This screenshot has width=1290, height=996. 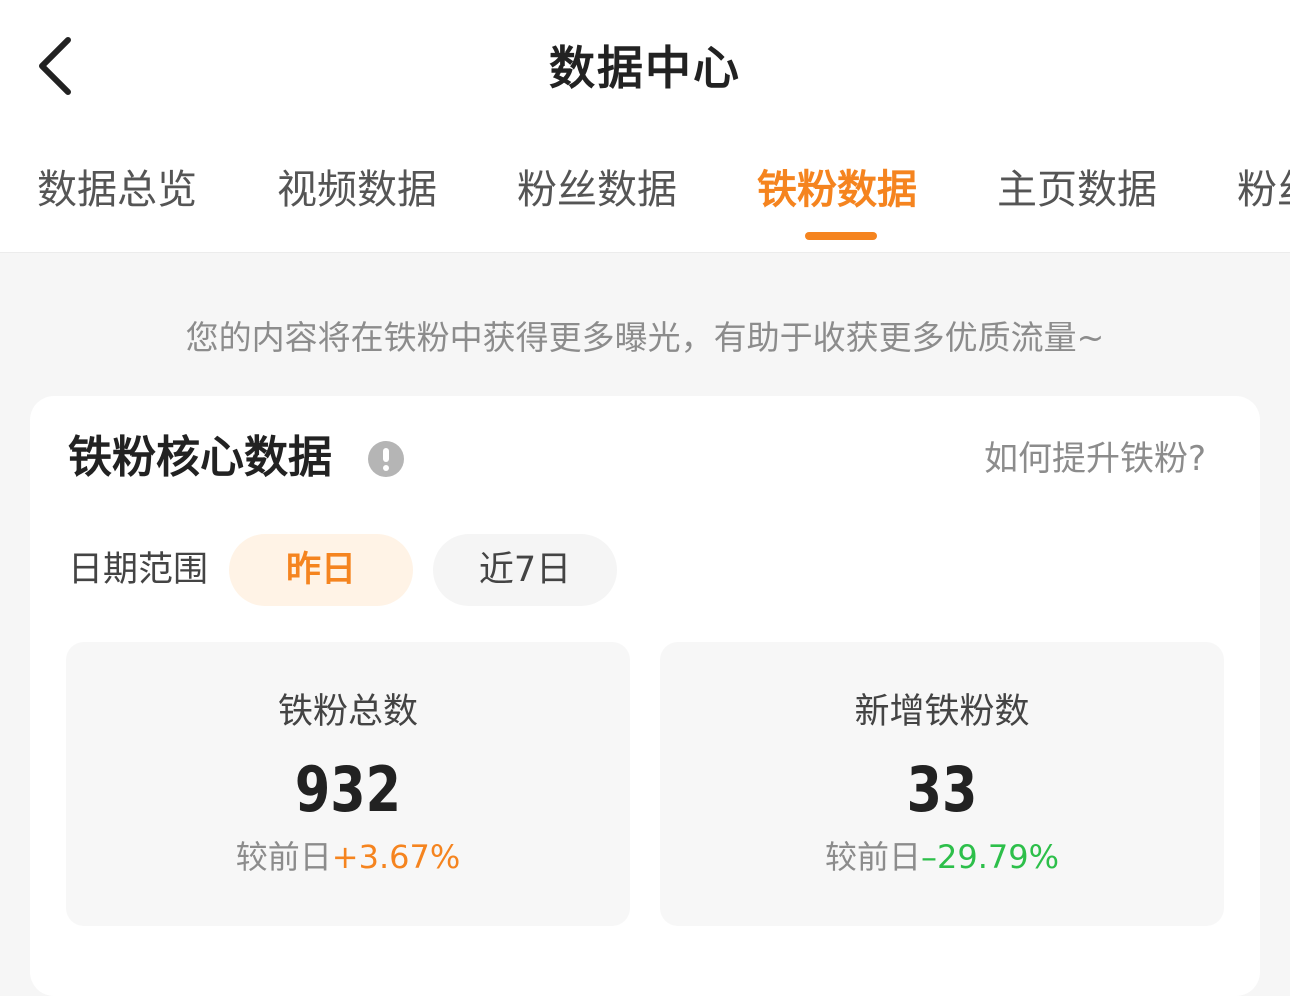 I want to click on tab-fans-partial: 粉丝, so click(x=1263, y=190).